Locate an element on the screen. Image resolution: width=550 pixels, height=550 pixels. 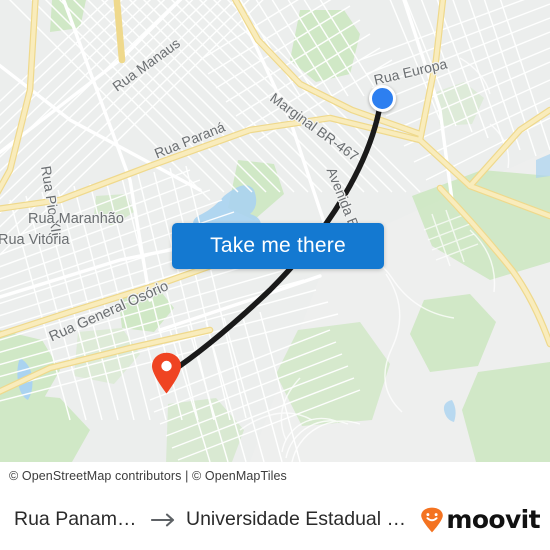
arrow-right-icon is located at coordinates (163, 519).